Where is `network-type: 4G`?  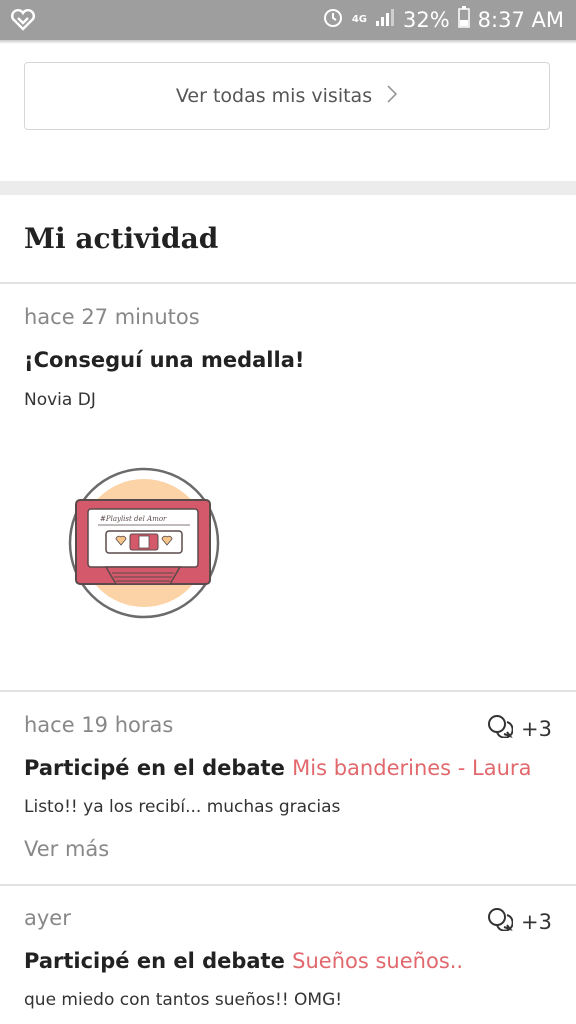 network-type: 4G is located at coordinates (359, 19).